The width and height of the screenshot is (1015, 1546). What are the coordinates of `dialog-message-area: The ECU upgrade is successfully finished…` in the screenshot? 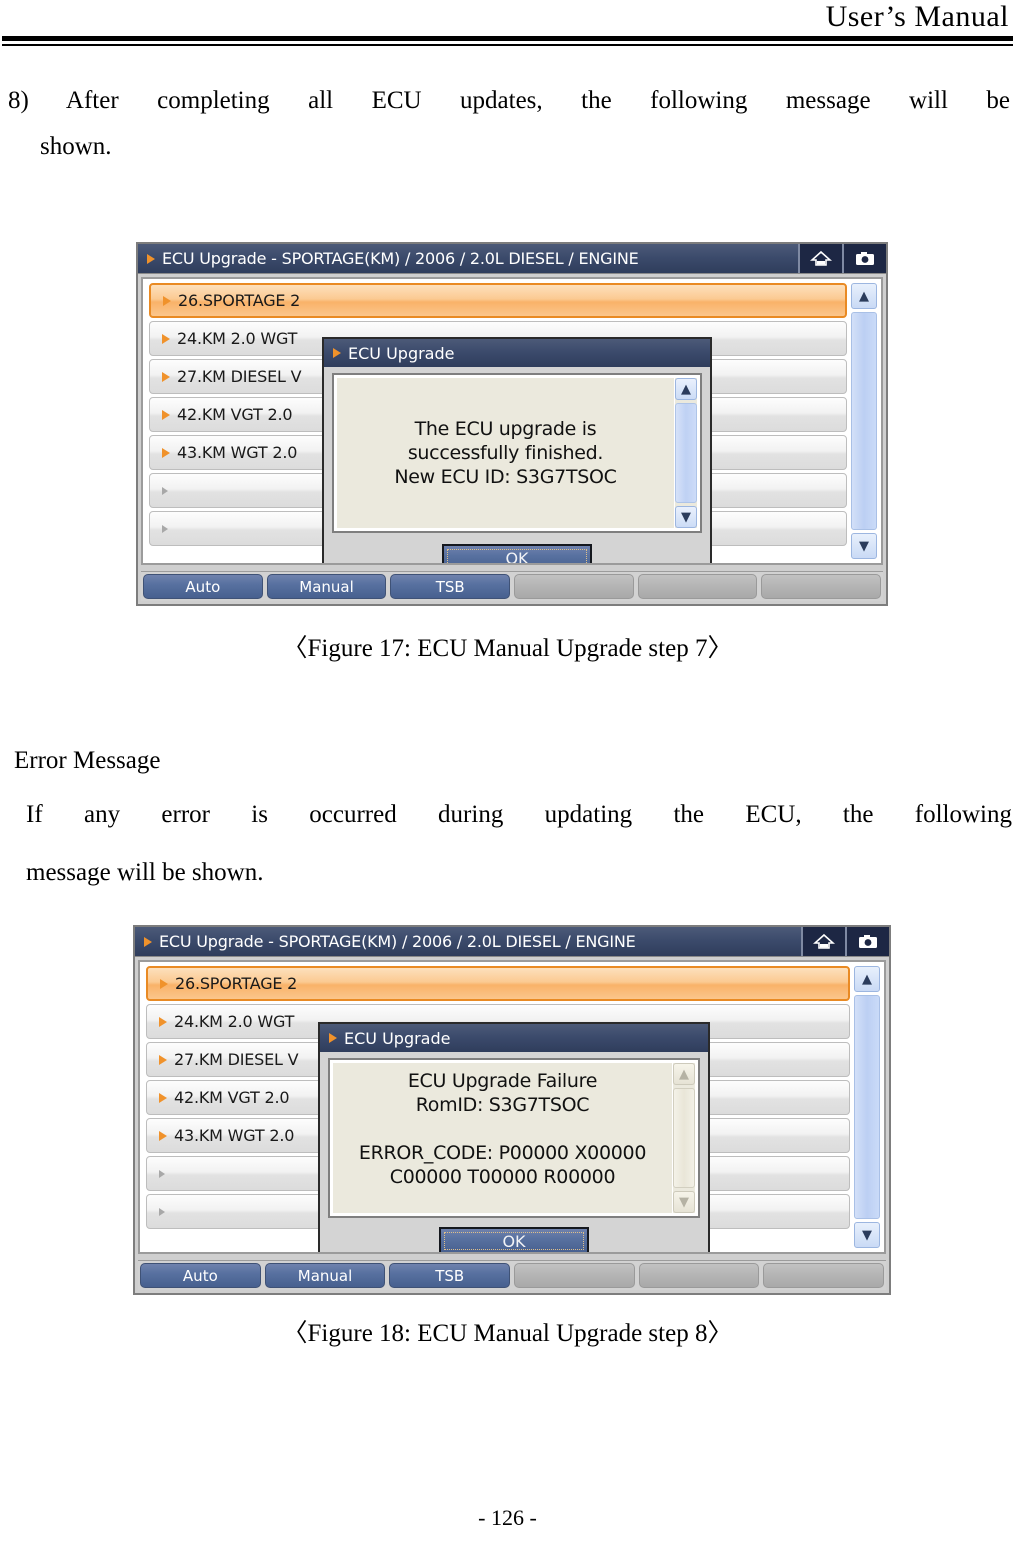 It's located at (505, 453).